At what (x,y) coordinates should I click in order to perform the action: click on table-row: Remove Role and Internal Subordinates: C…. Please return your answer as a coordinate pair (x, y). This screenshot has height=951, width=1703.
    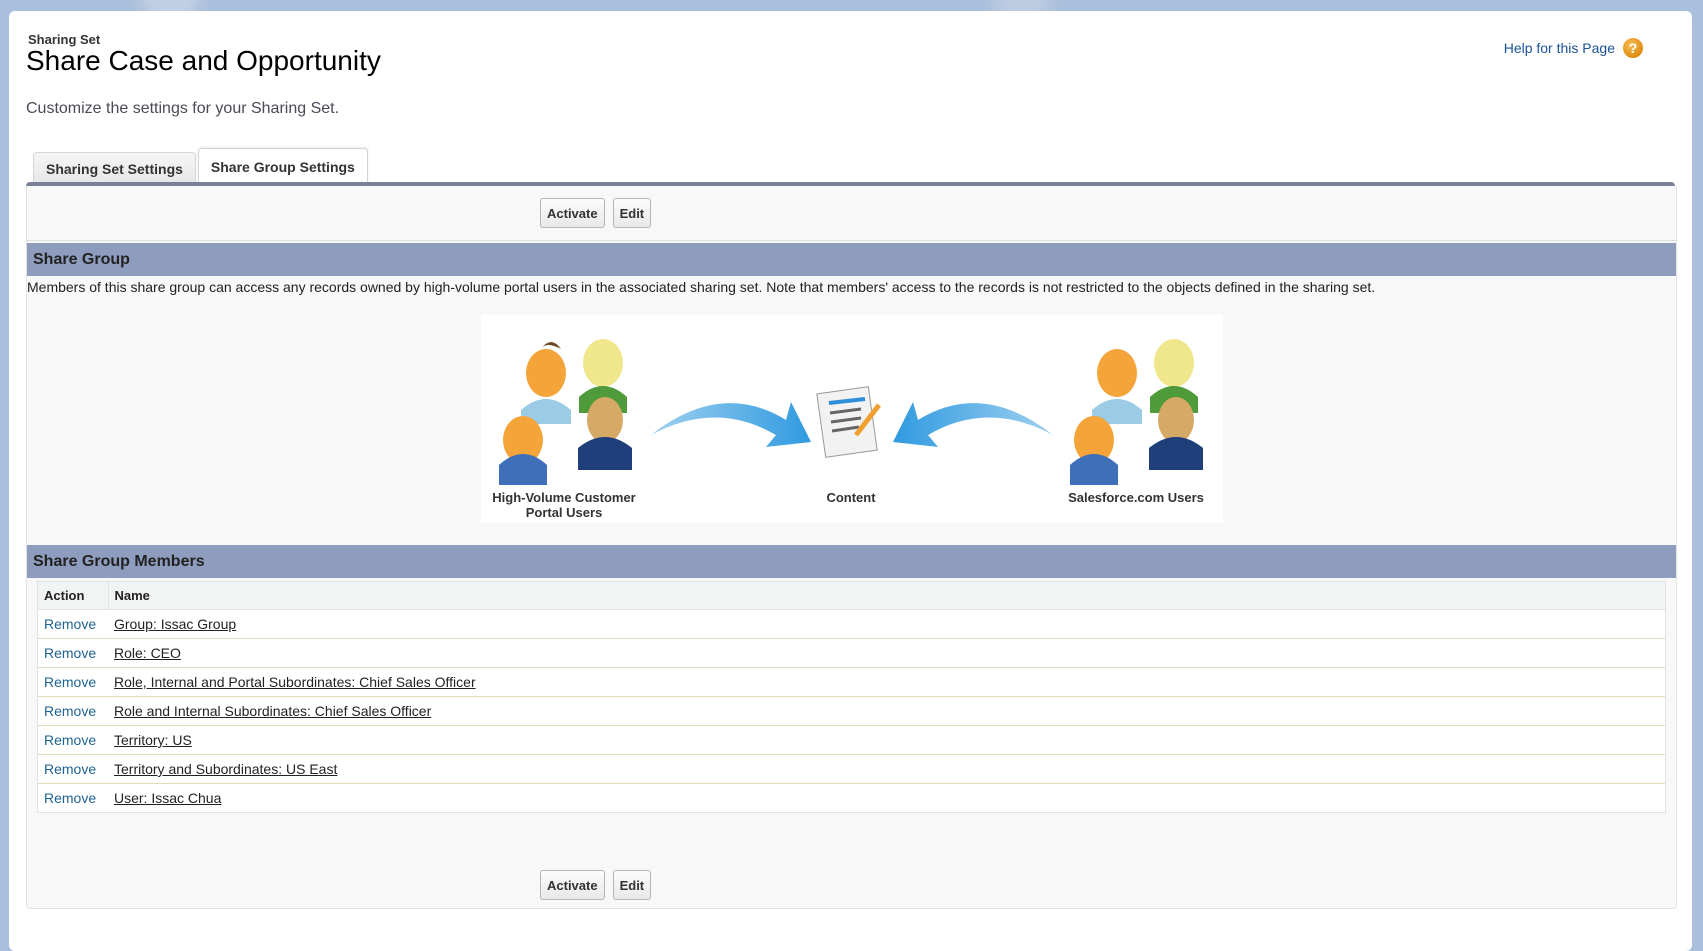
    Looking at the image, I should click on (851, 711).